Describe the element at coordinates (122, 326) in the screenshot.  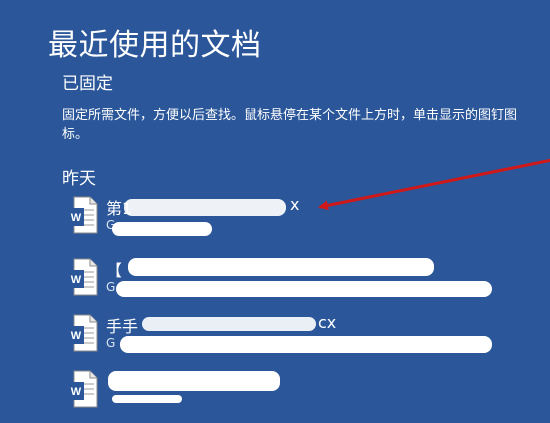
I see `document-name: 手手` at that location.